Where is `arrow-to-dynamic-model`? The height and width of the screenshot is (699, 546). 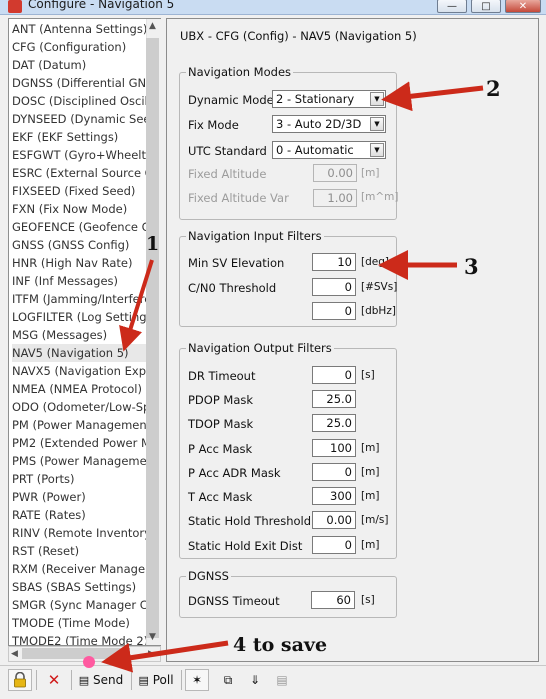 arrow-to-dynamic-model is located at coordinates (432, 96).